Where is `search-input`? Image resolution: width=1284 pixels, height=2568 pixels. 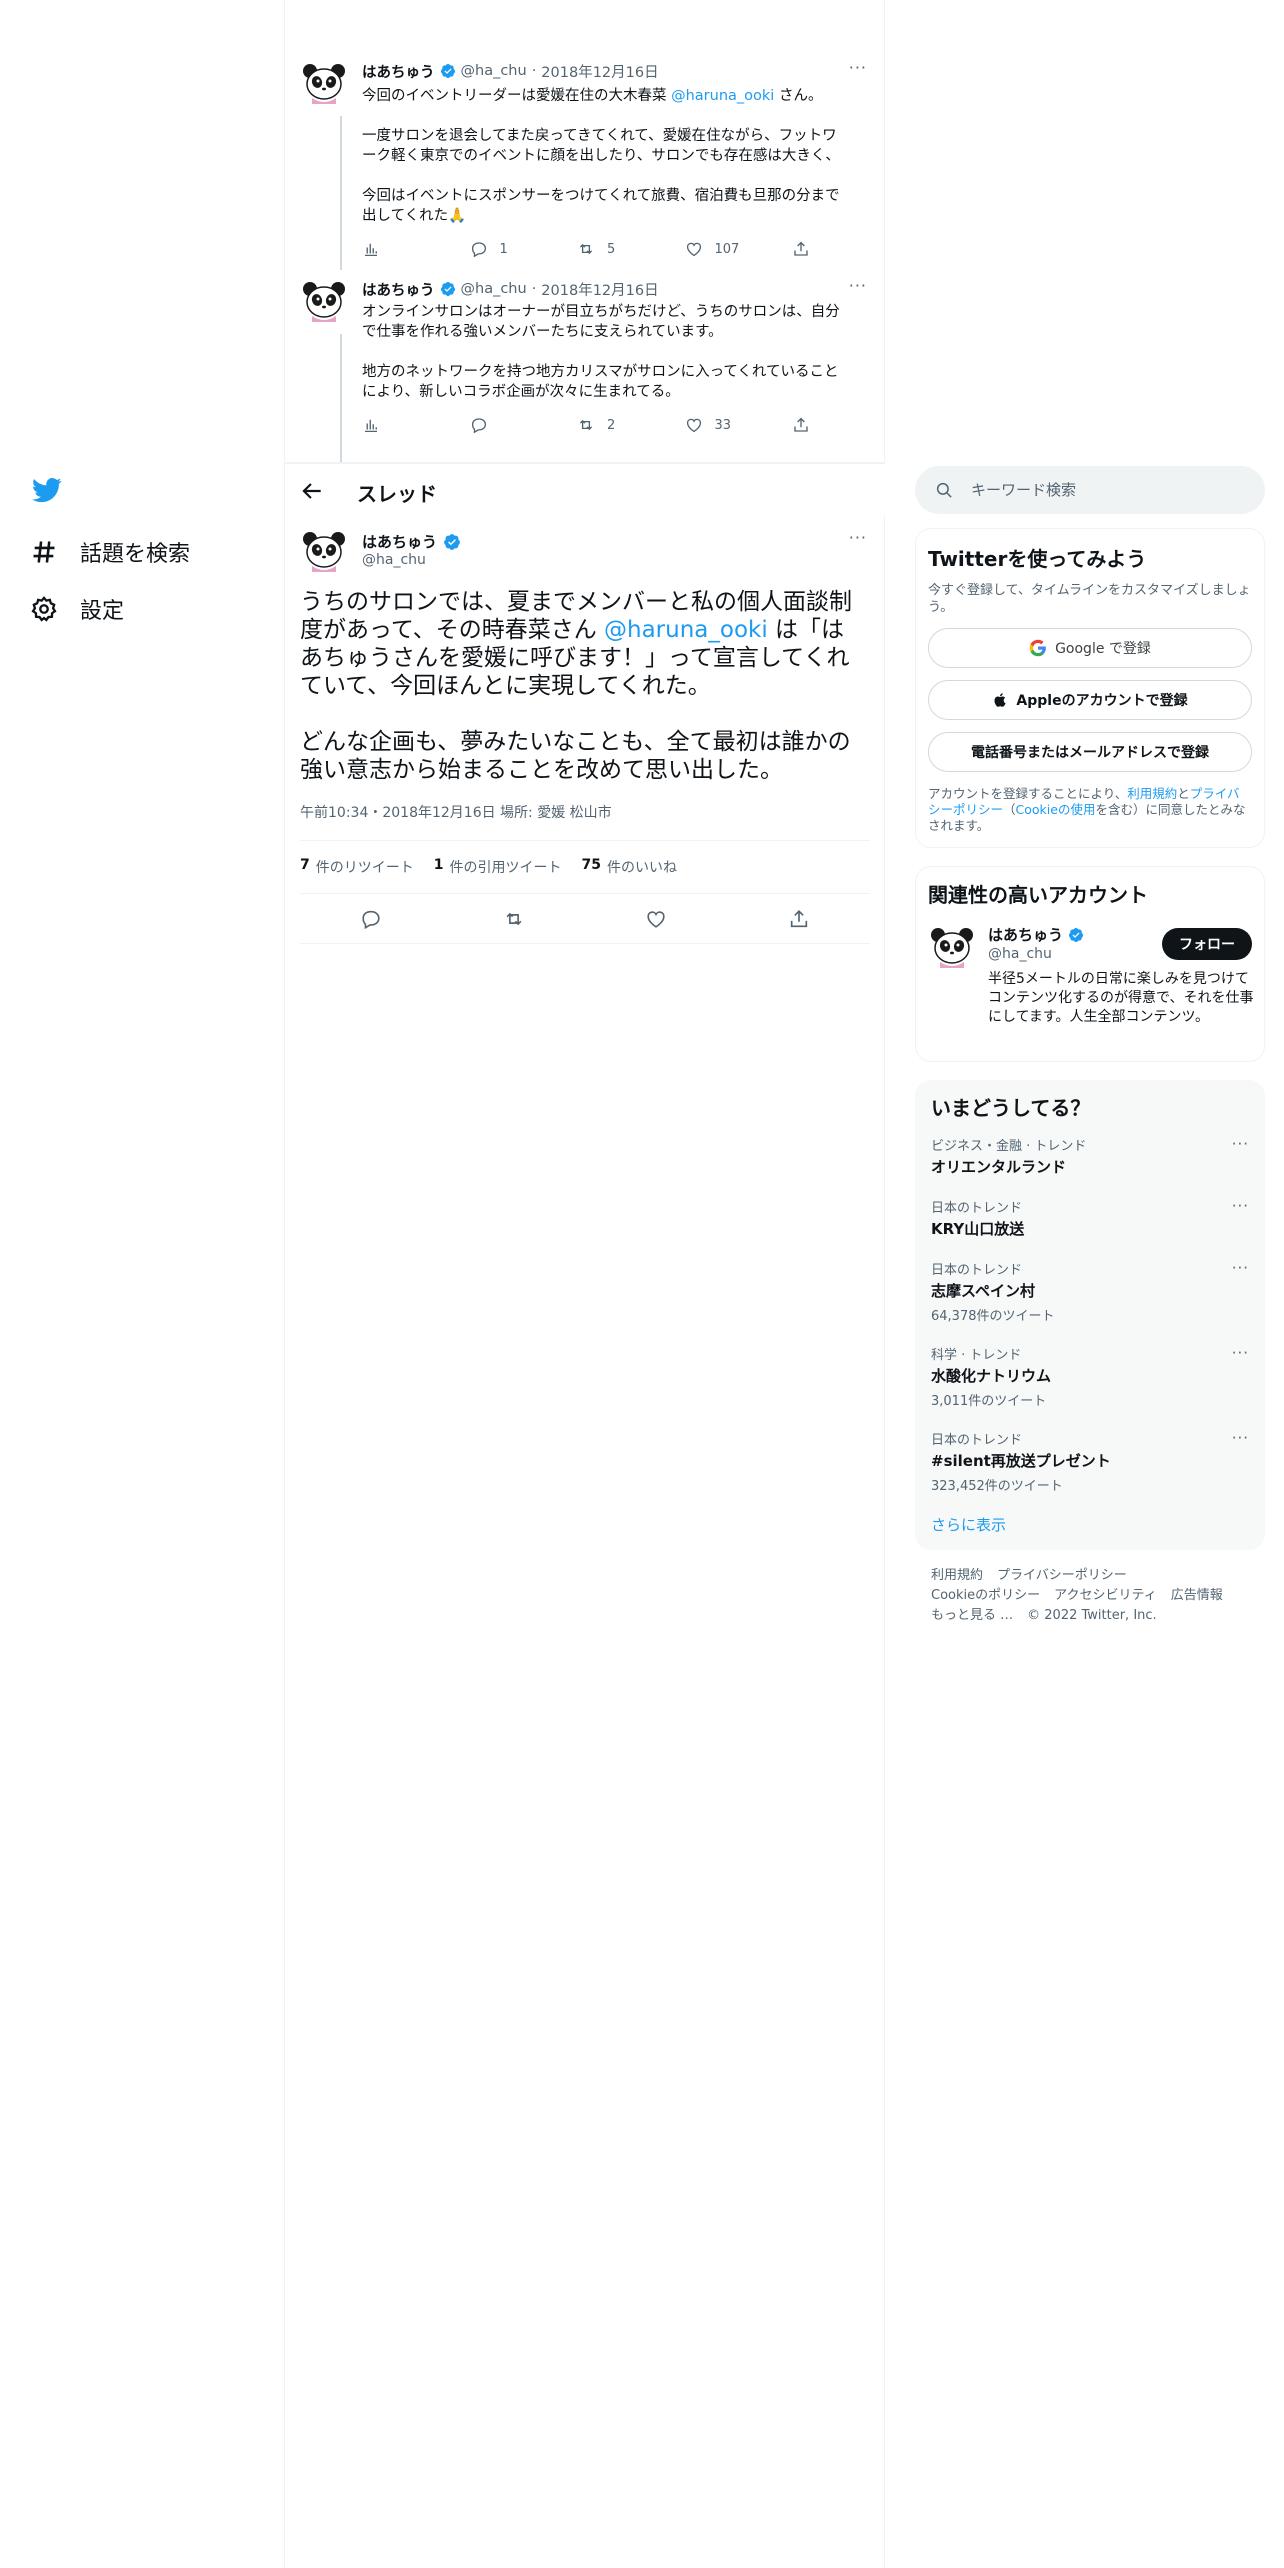
search-input is located at coordinates (1101, 490).